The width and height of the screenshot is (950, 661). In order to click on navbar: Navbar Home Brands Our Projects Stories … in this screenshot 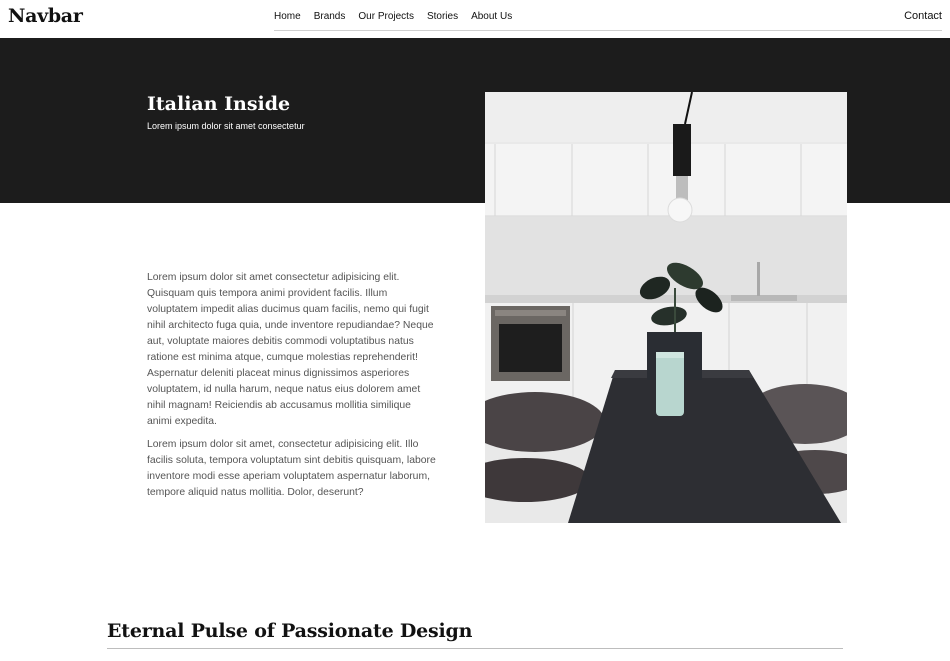, I will do `click(475, 19)`.